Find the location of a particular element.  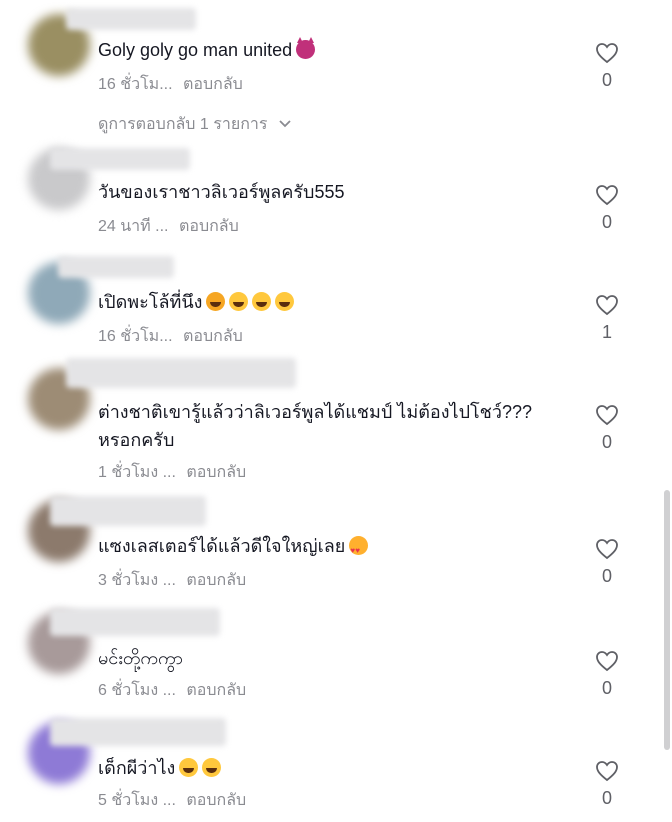

view-replies-button: ดูการตอบกลับ 1 รายการ is located at coordinates (195, 124).